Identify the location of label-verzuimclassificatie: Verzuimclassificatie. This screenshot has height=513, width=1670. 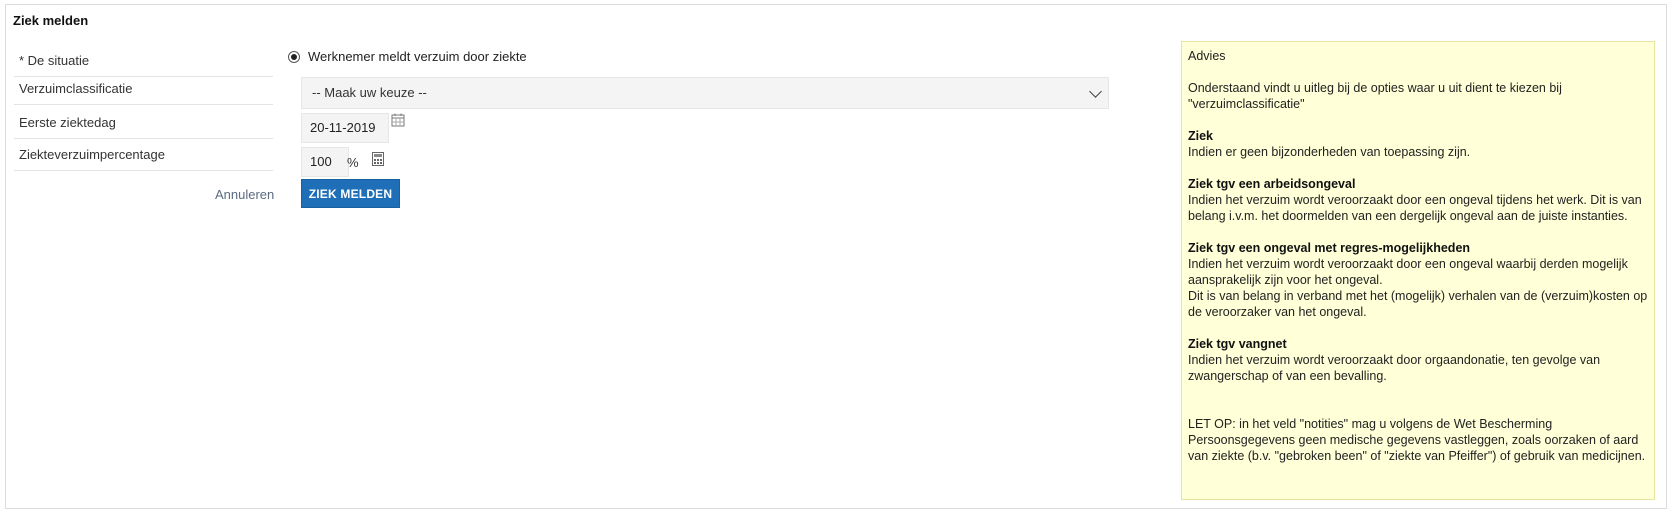
(143, 89).